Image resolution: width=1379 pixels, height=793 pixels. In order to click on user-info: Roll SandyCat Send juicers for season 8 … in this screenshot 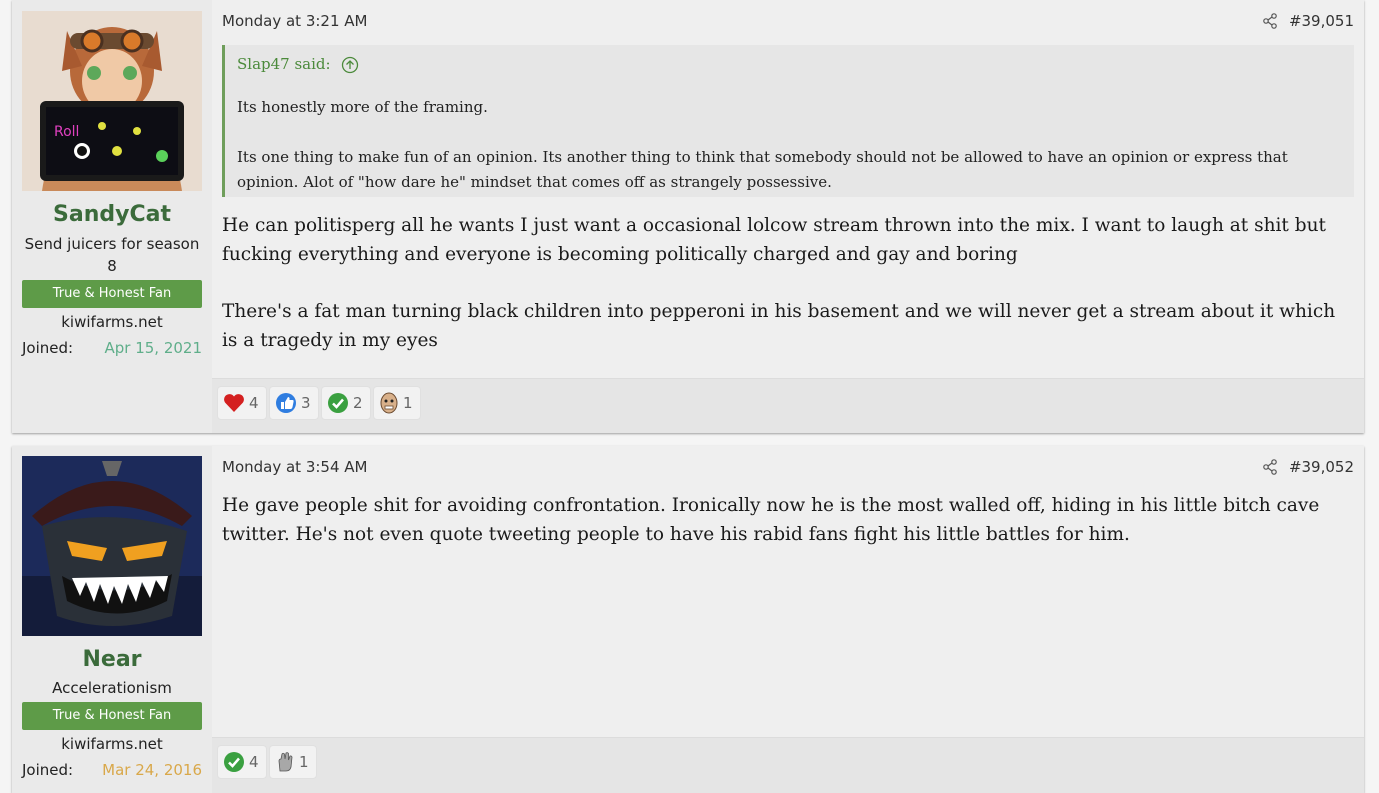, I will do `click(112, 216)`.